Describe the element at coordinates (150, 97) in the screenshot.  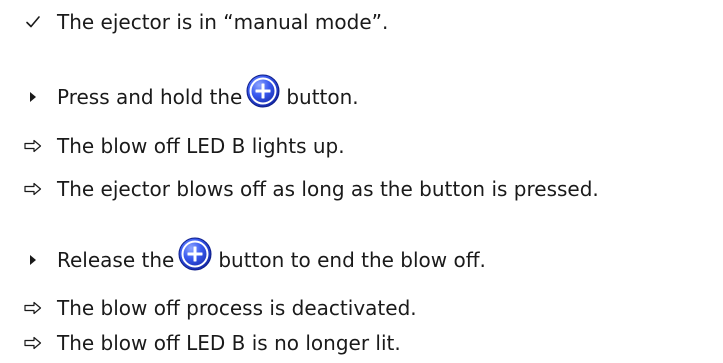
I see `step-text: Press and hold the` at that location.